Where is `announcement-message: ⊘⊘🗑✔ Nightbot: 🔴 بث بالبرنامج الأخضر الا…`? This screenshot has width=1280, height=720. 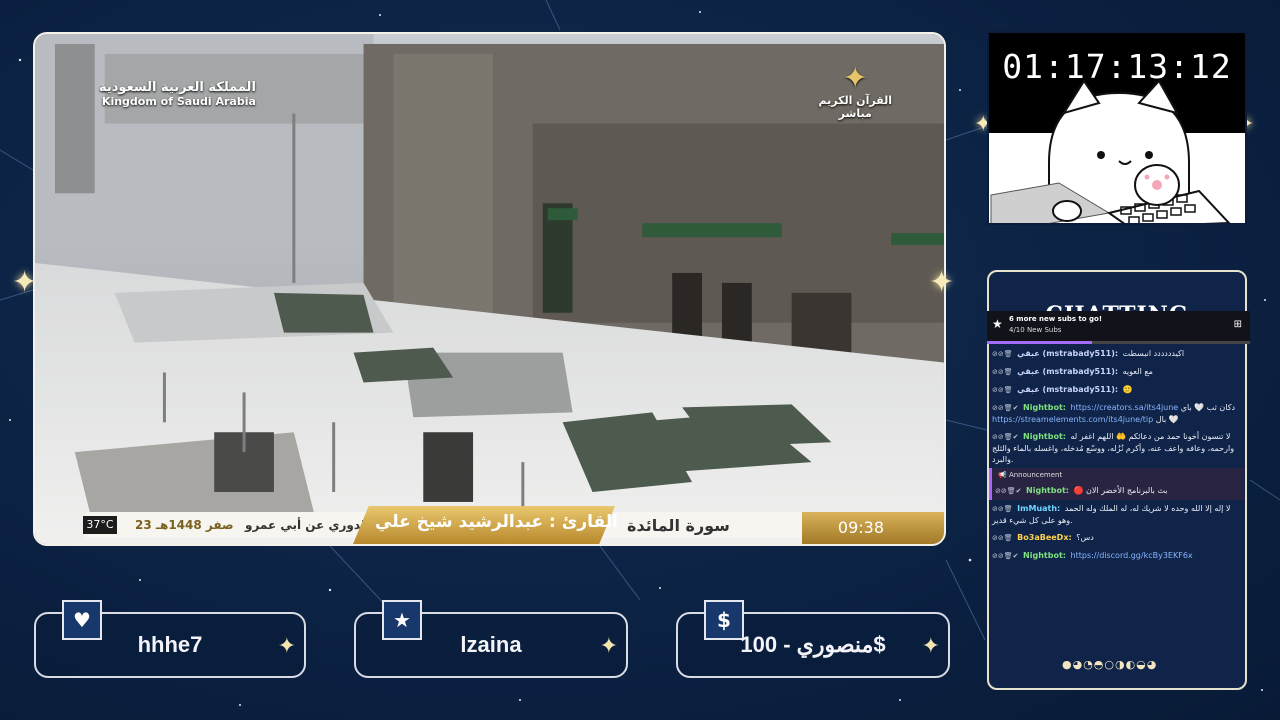
announcement-message: ⊘⊘🗑✔ Nightbot: 🔴 بث بالبرنامج الأخضر الا… is located at coordinates (1116, 491).